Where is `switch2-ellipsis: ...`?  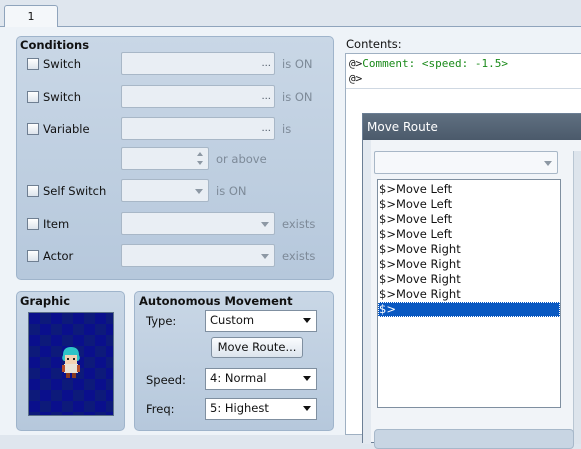 switch2-ellipsis: ... is located at coordinates (266, 96).